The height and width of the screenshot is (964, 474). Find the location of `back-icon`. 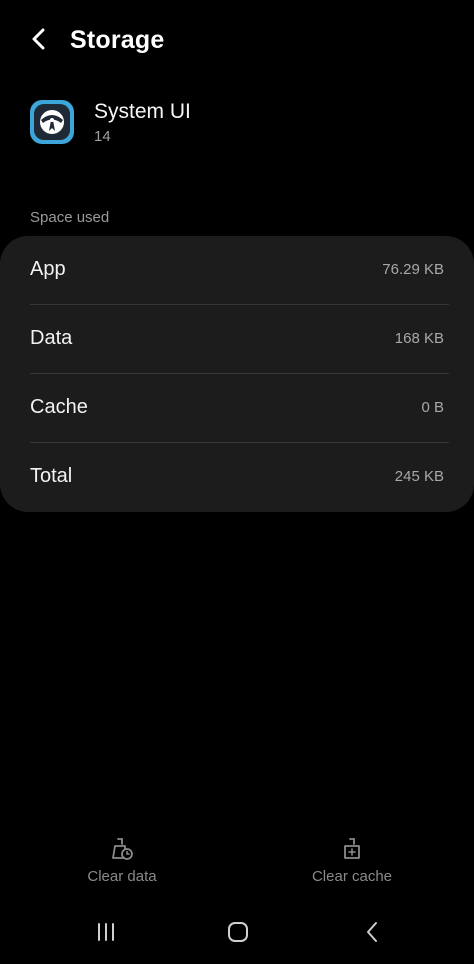

back-icon is located at coordinates (372, 934).